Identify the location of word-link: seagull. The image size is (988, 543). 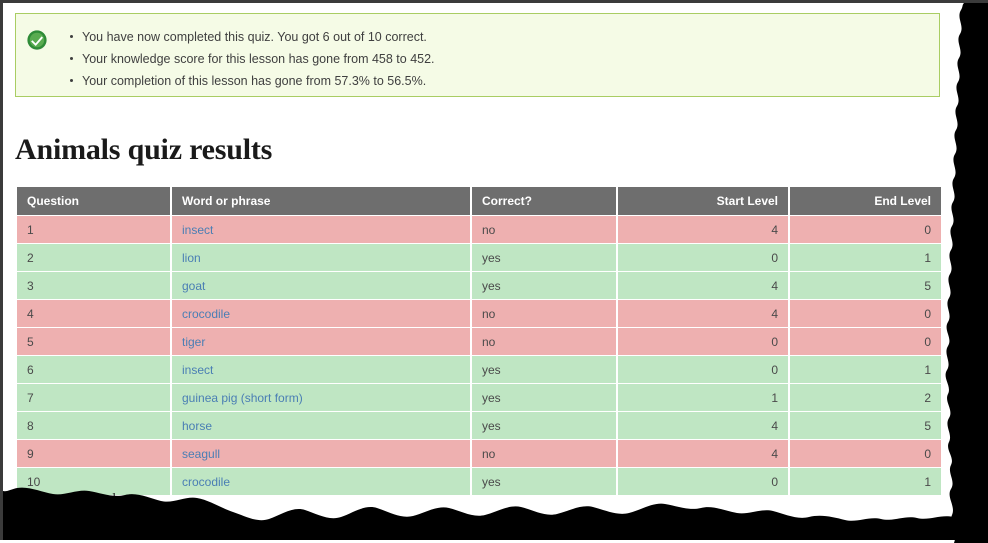
(201, 454).